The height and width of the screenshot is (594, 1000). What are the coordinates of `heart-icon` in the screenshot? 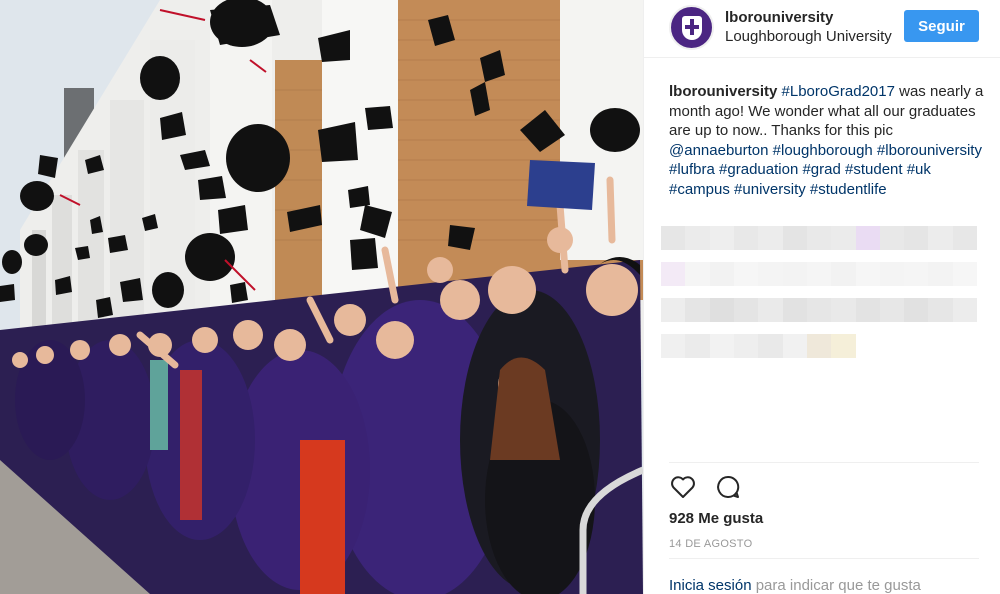 It's located at (683, 487).